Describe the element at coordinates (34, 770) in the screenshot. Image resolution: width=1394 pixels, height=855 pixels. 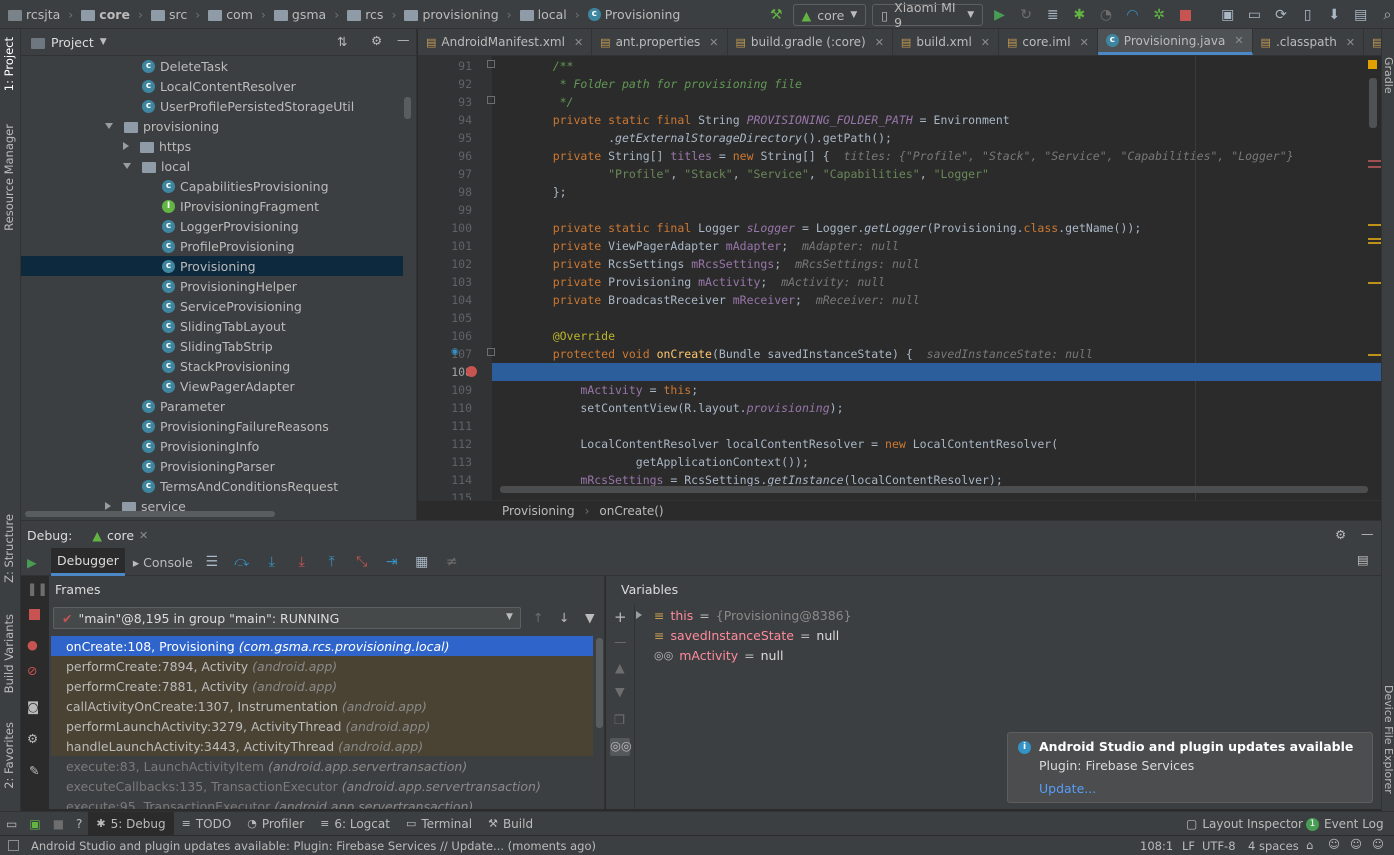
I see `pin-icon: ✎` at that location.